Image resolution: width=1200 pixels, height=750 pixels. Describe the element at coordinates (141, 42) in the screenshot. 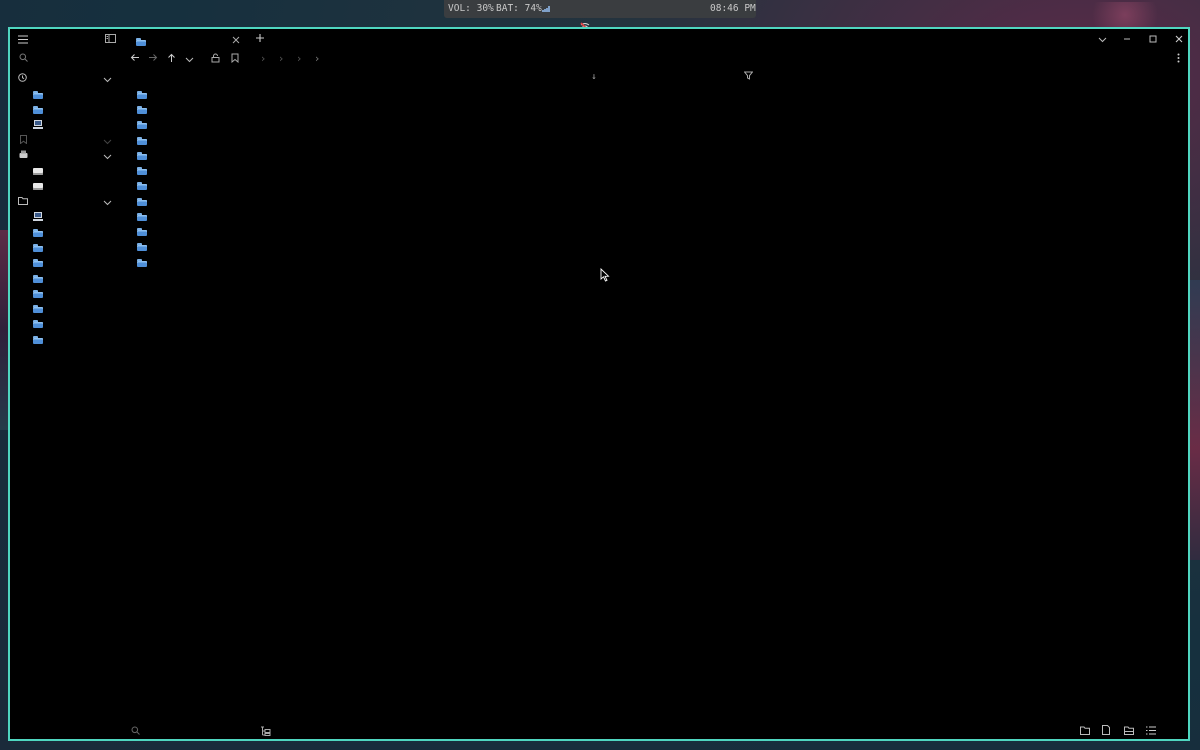

I see `tab-folder-icon` at that location.